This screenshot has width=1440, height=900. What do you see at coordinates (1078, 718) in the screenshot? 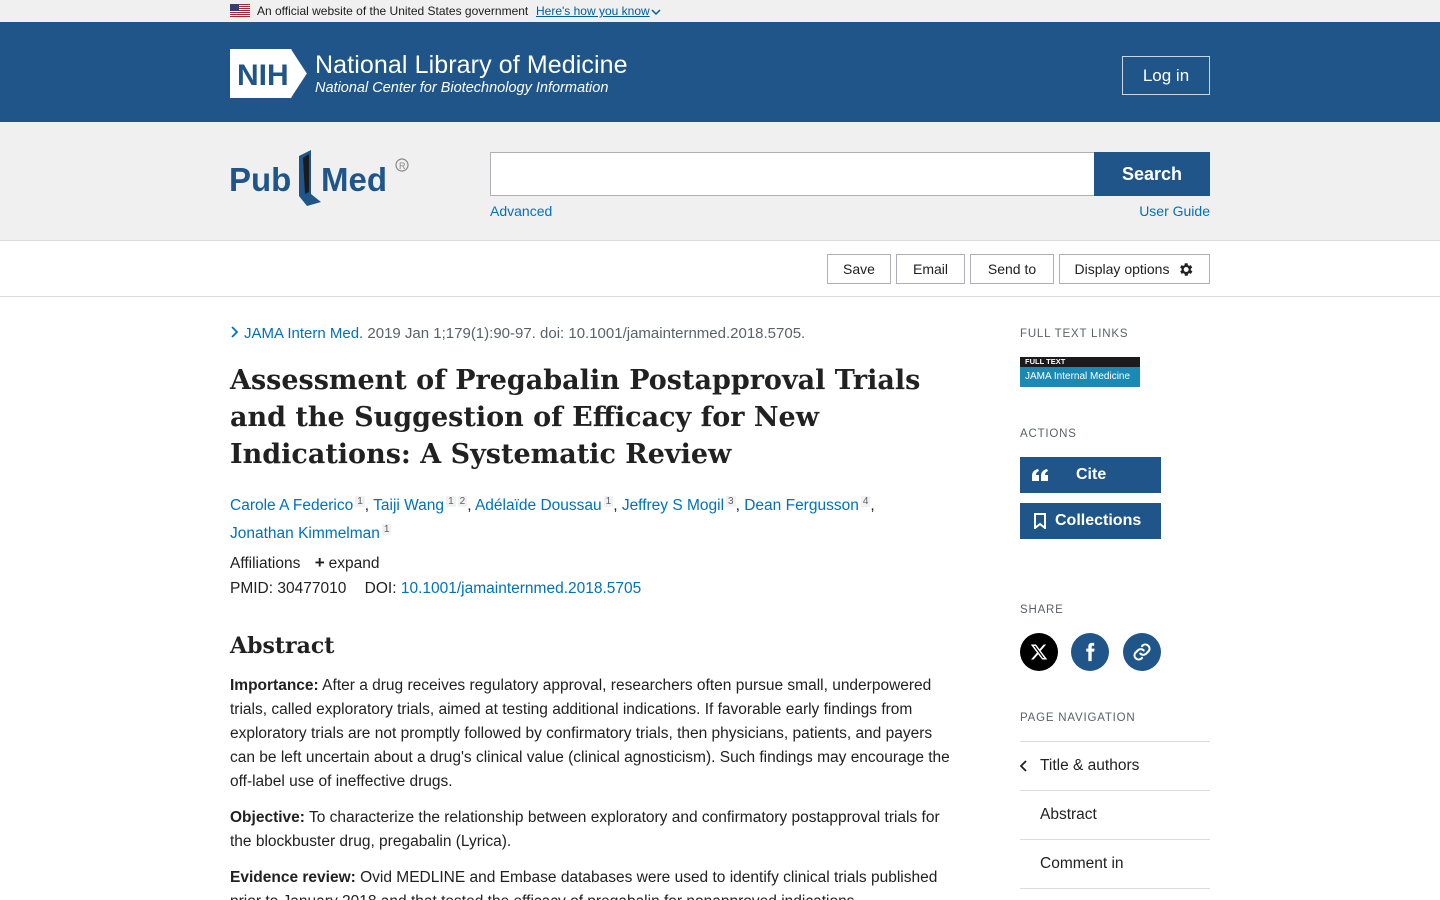
I see `page-navigation-heading: PAGE NAVIGATION` at bounding box center [1078, 718].